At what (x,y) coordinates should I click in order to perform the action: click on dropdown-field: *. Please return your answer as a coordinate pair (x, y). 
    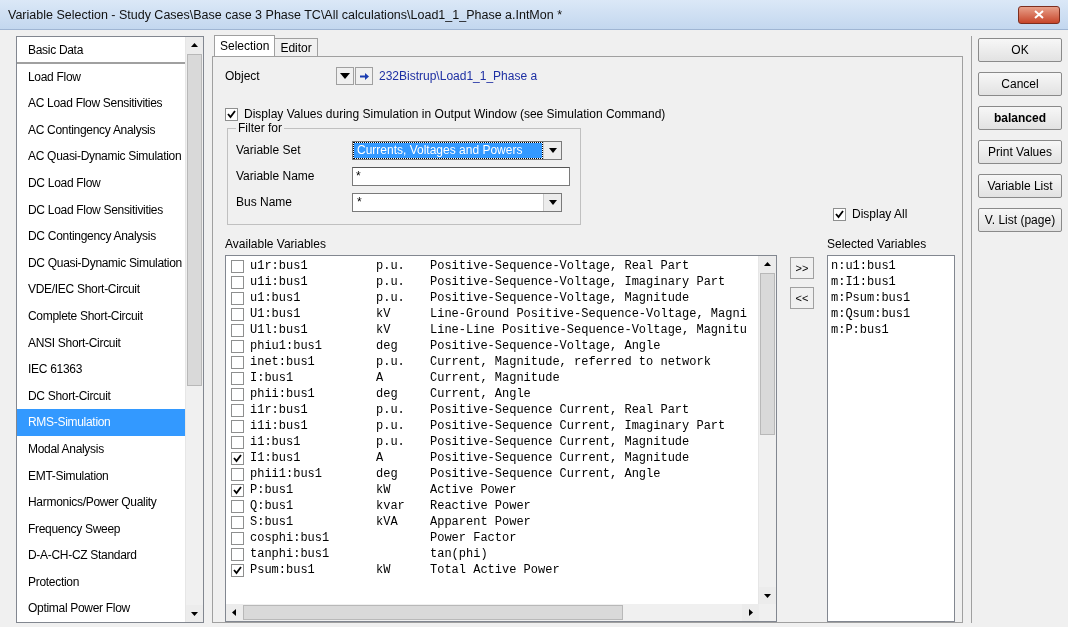
    Looking at the image, I should click on (457, 202).